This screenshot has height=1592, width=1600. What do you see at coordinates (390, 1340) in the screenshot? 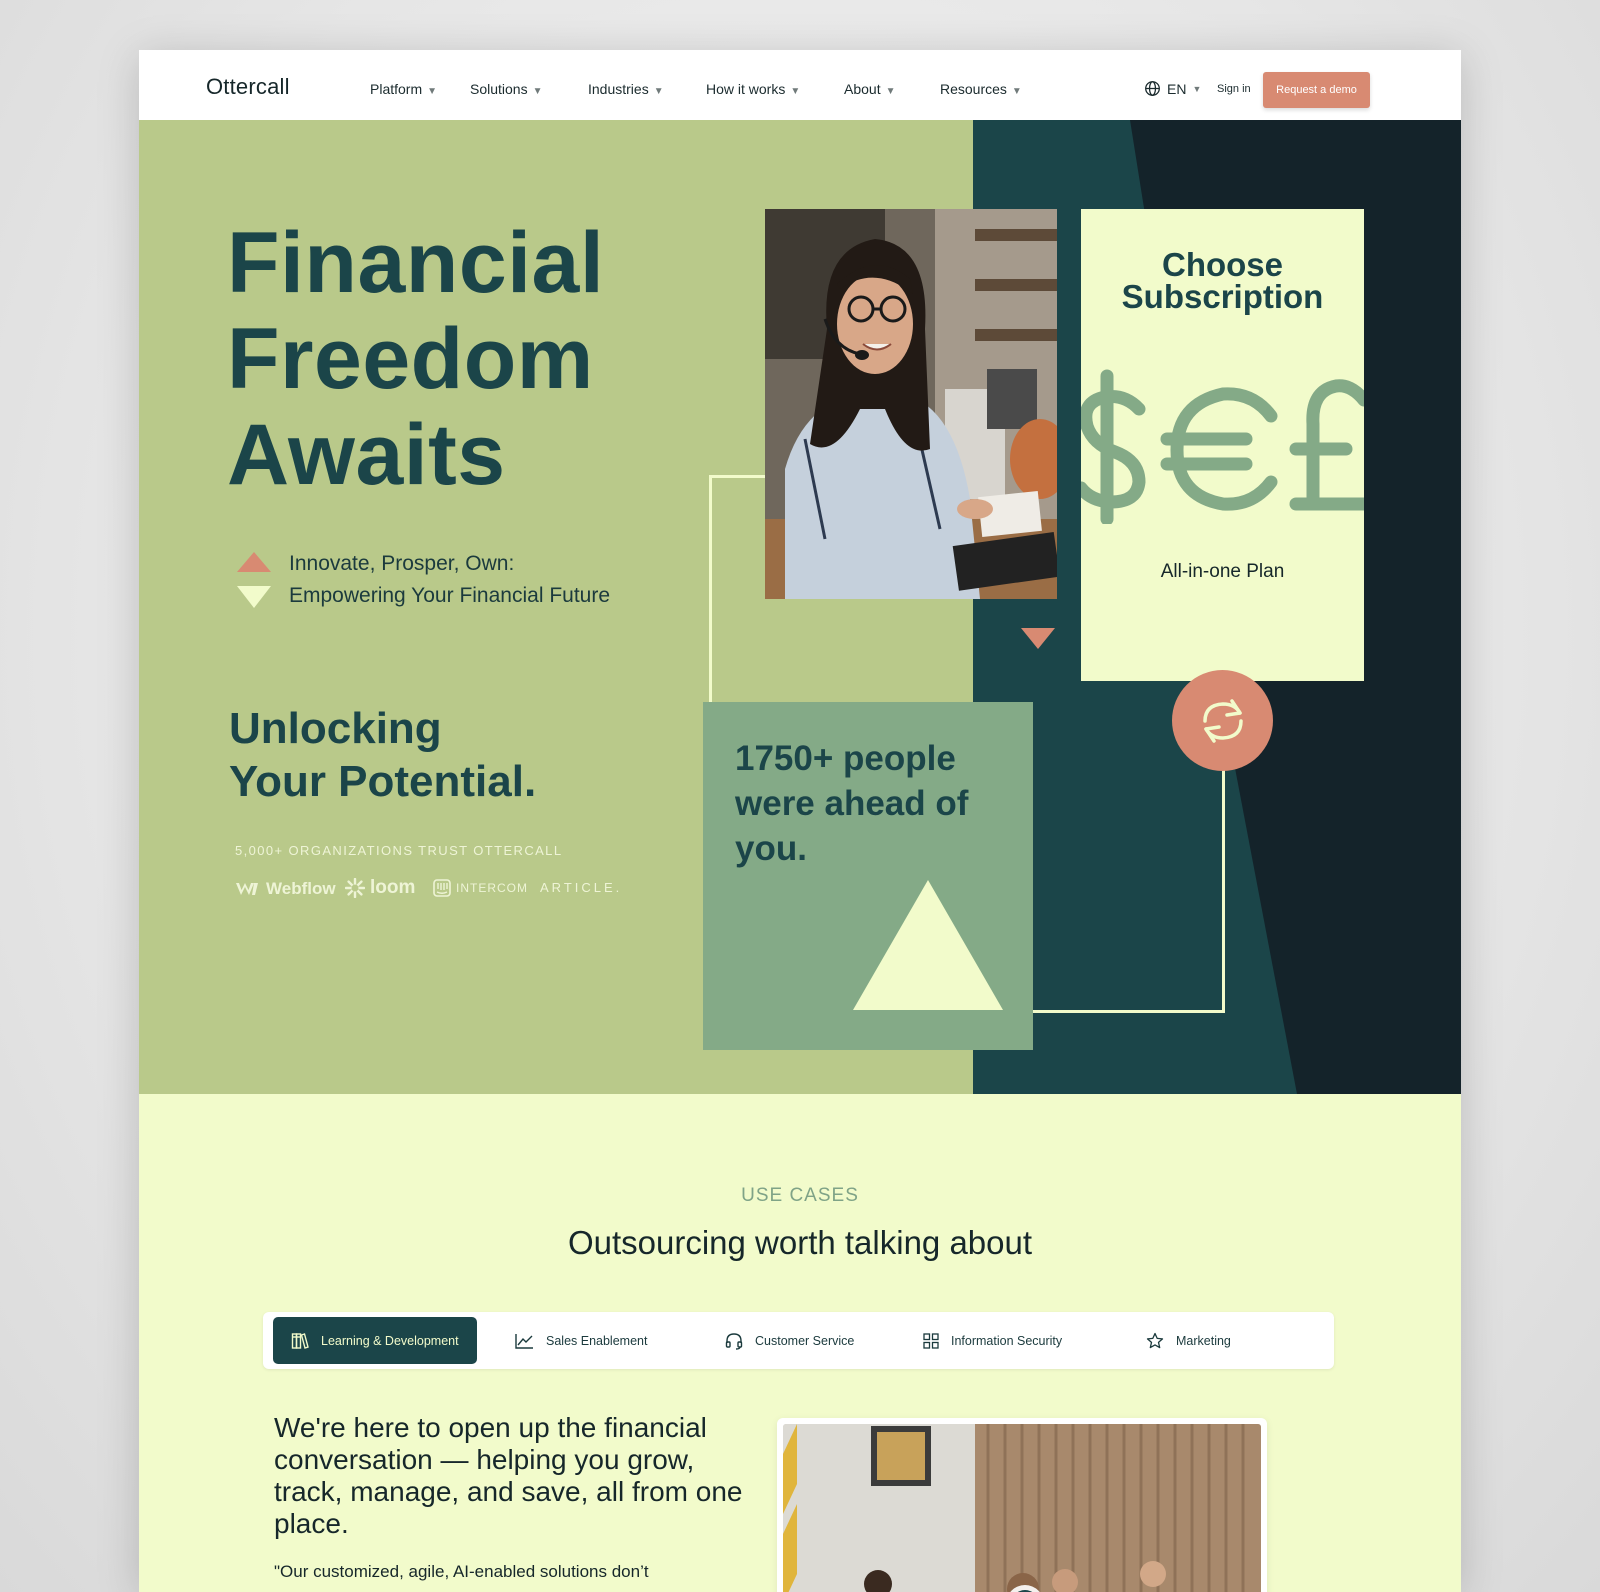
I see `tab-label: Learning & Development` at bounding box center [390, 1340].